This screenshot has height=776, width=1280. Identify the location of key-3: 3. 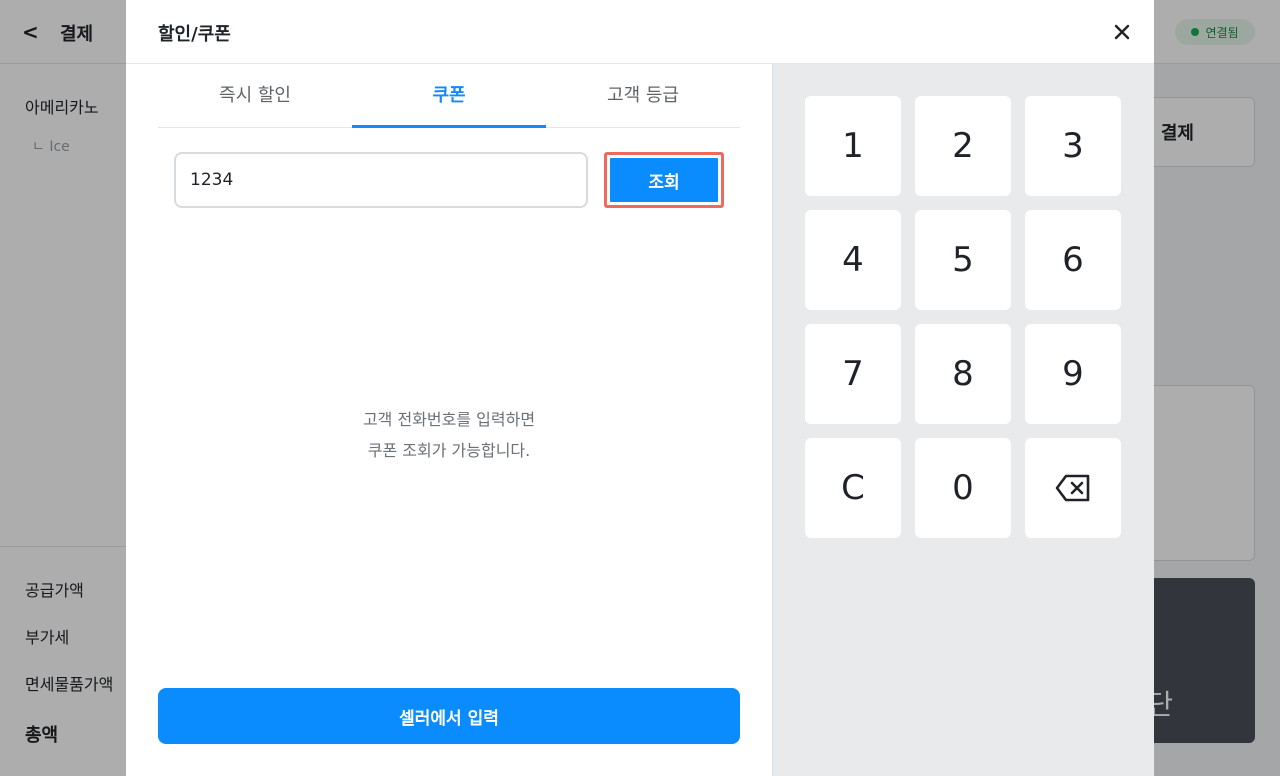
(1073, 146).